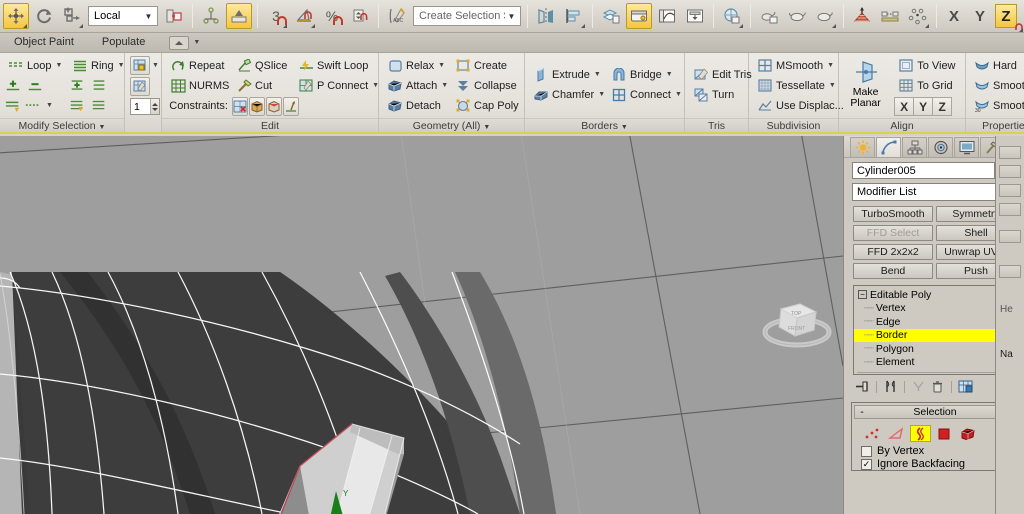 The image size is (1024, 514). Describe the element at coordinates (140, 86) in the screenshot. I see `edit-uv-button` at that location.